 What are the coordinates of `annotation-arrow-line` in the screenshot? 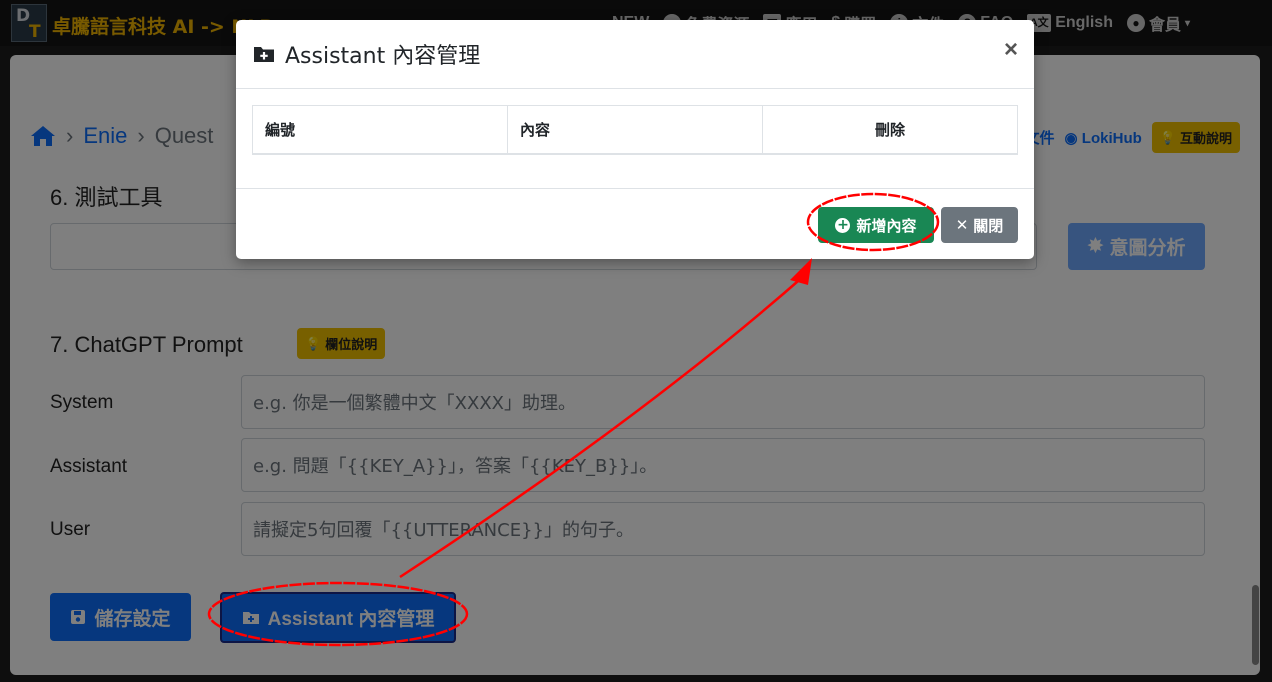 It's located at (602, 426).